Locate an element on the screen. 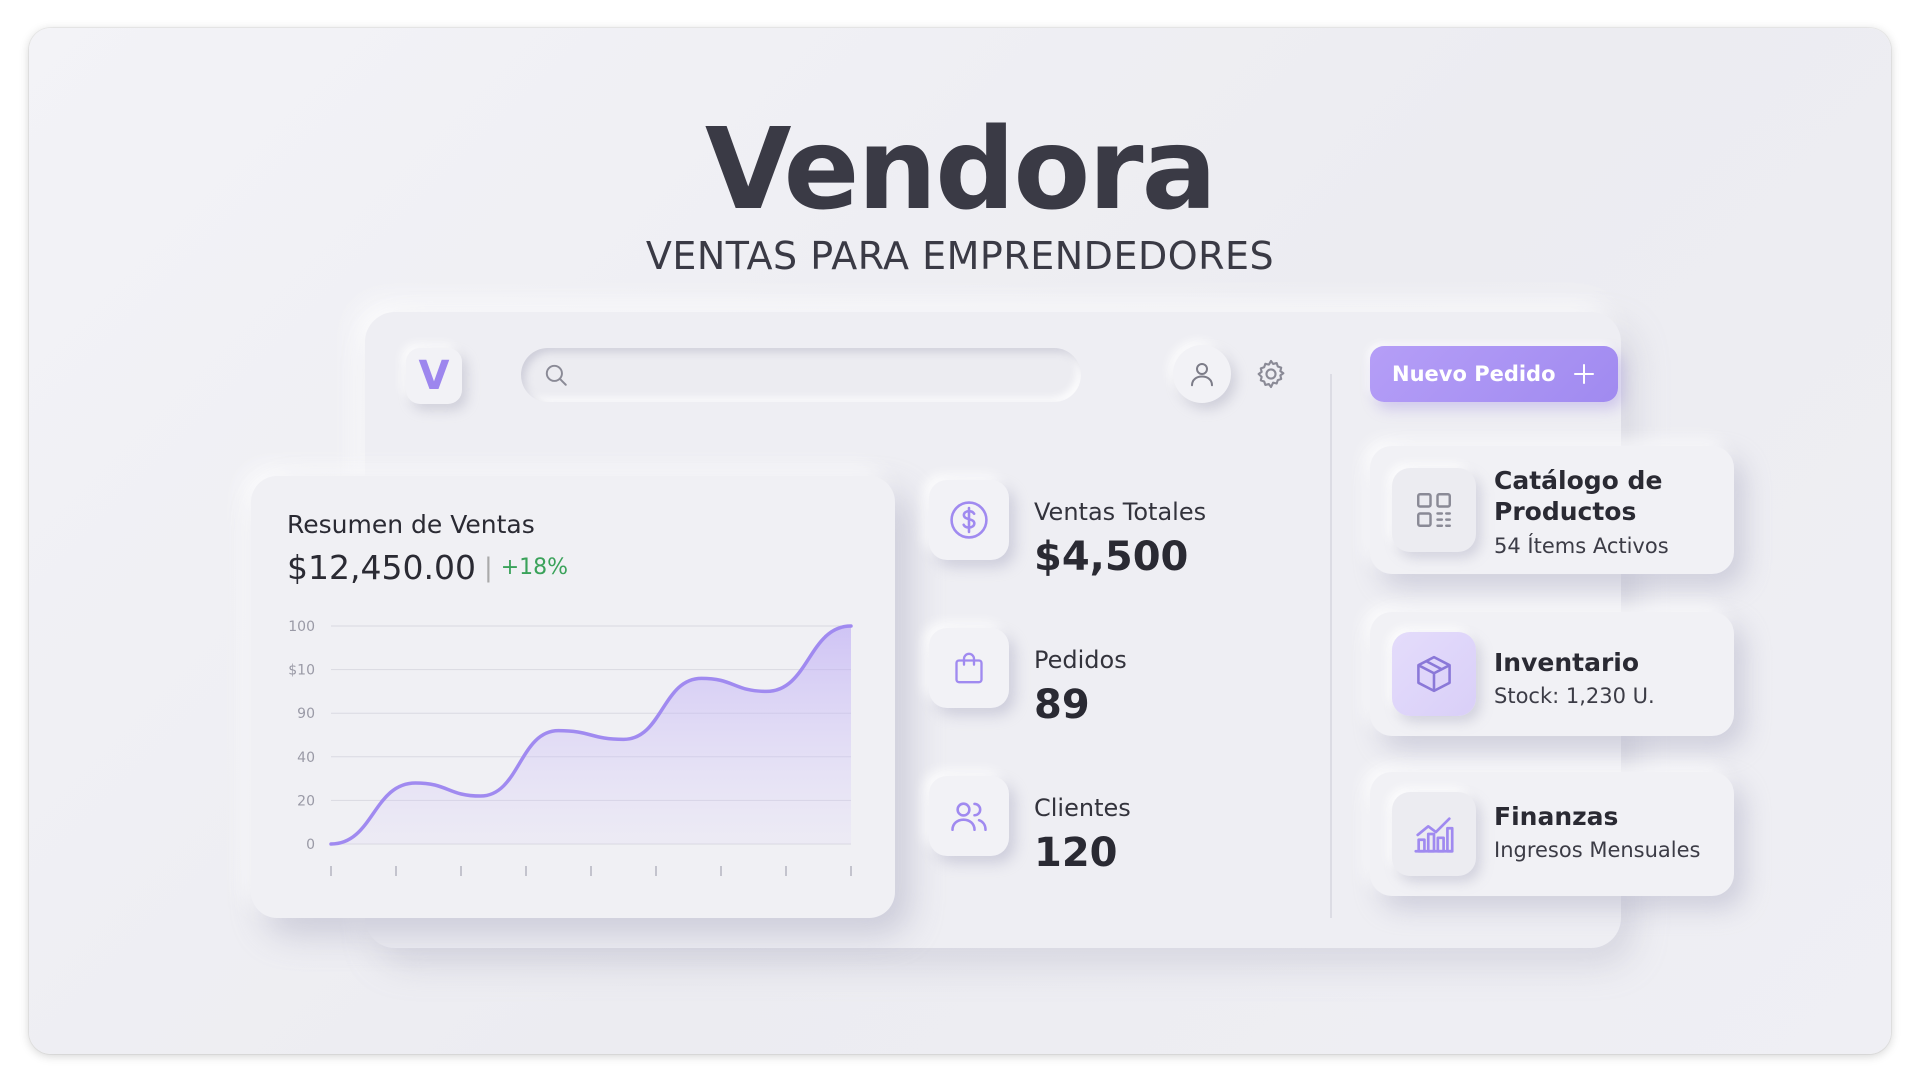 The width and height of the screenshot is (1920, 1080). users-icon is located at coordinates (969, 817).